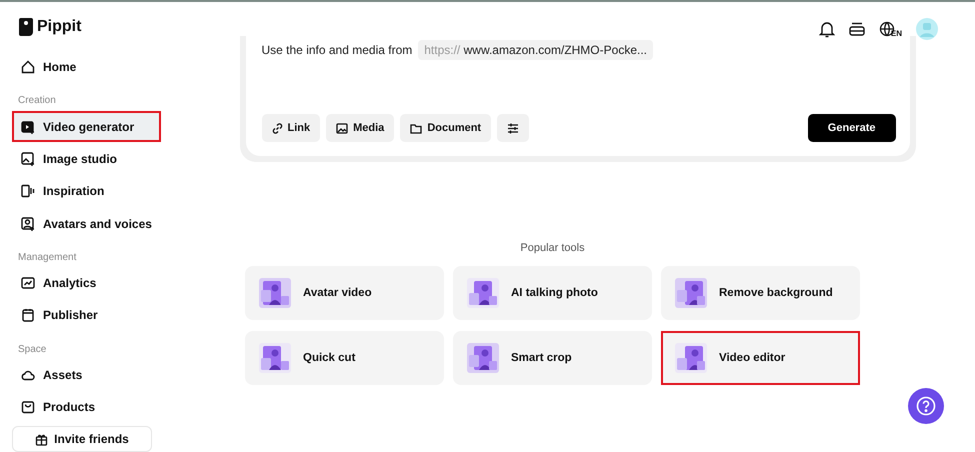 The height and width of the screenshot is (452, 975). I want to click on video-icon, so click(28, 127).